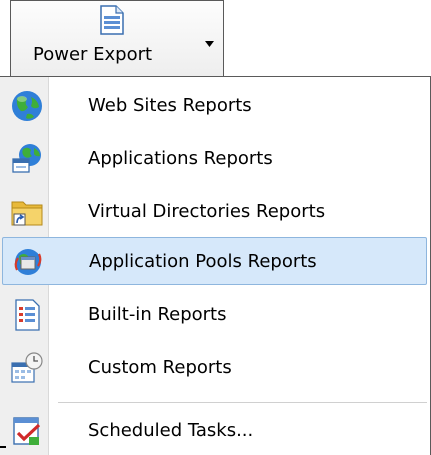 Image resolution: width=431 pixels, height=455 pixels. I want to click on document-icon, so click(112, 20).